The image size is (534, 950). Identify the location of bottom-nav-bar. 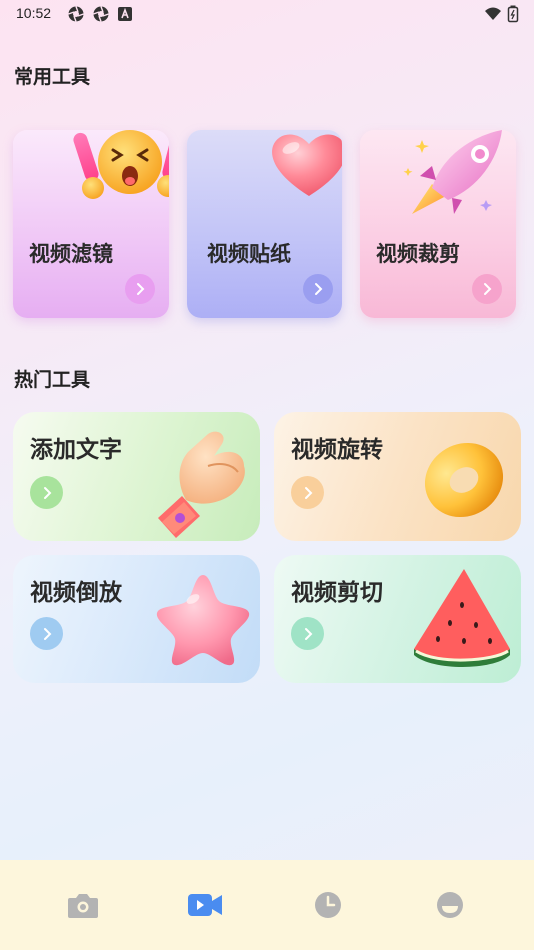
(267, 905).